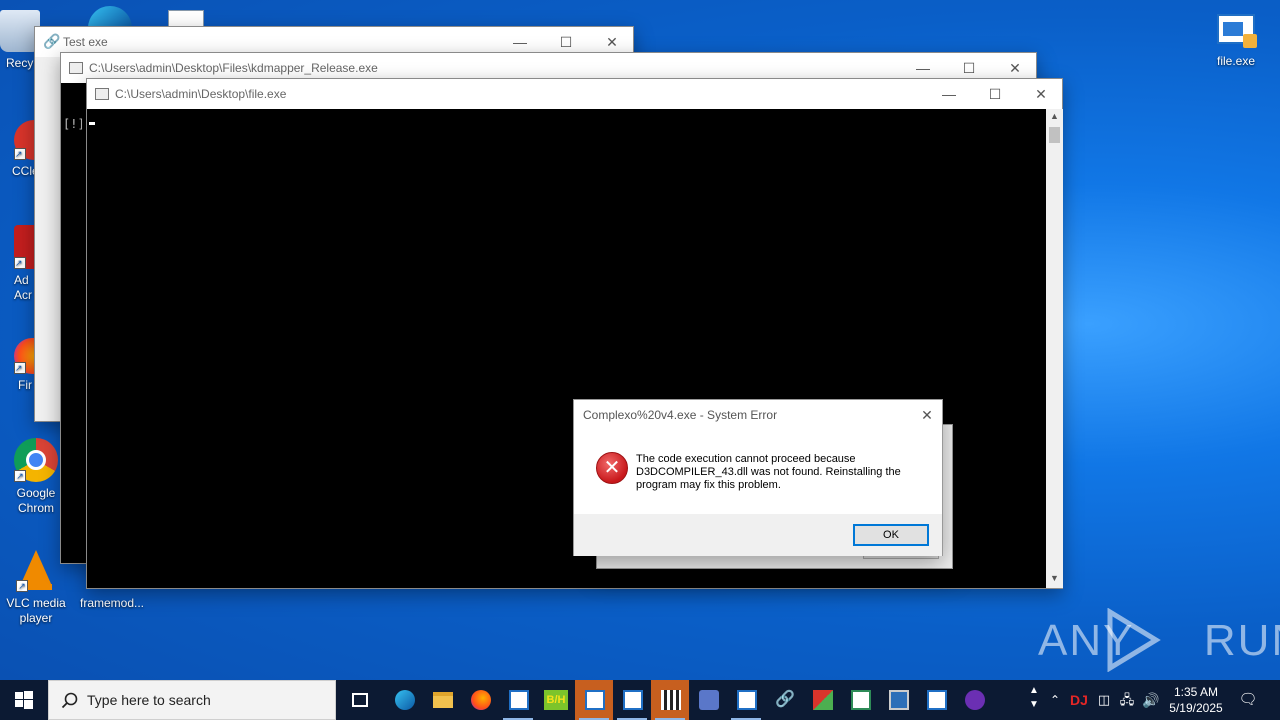 This screenshot has height=720, width=1280. What do you see at coordinates (1054, 348) in the screenshot?
I see `vertical-scrollbar: ▲ ▼` at bounding box center [1054, 348].